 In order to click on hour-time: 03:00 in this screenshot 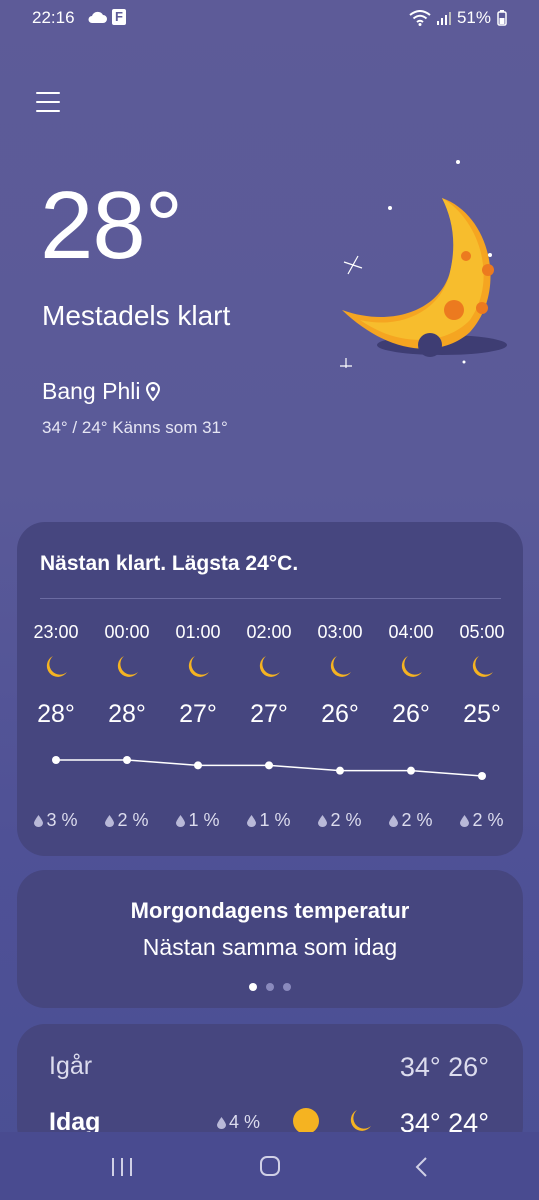, I will do `click(340, 632)`.